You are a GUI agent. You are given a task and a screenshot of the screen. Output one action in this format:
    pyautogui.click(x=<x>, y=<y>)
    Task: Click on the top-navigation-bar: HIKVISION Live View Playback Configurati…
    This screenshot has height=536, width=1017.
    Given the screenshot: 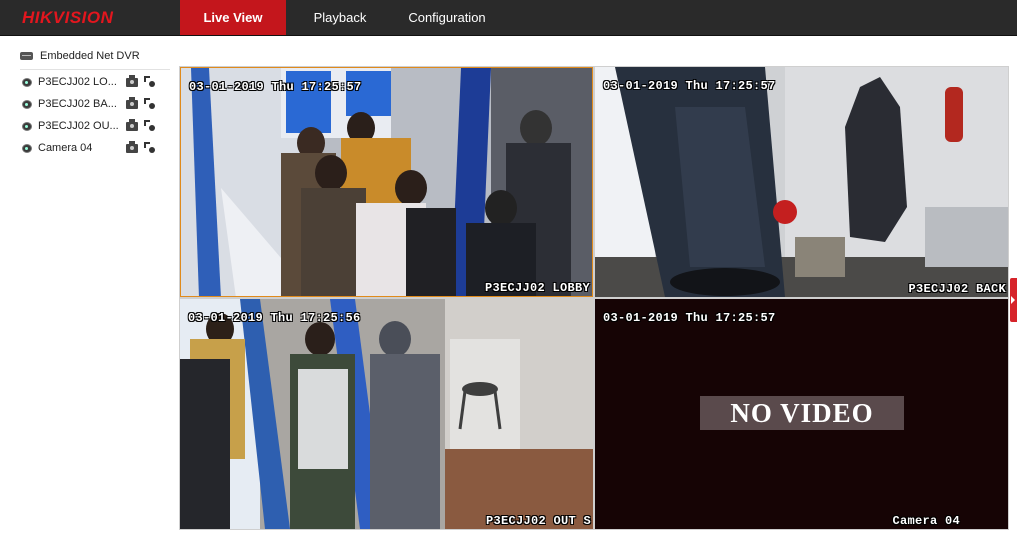 What is the action you would take?
    pyautogui.click(x=508, y=18)
    